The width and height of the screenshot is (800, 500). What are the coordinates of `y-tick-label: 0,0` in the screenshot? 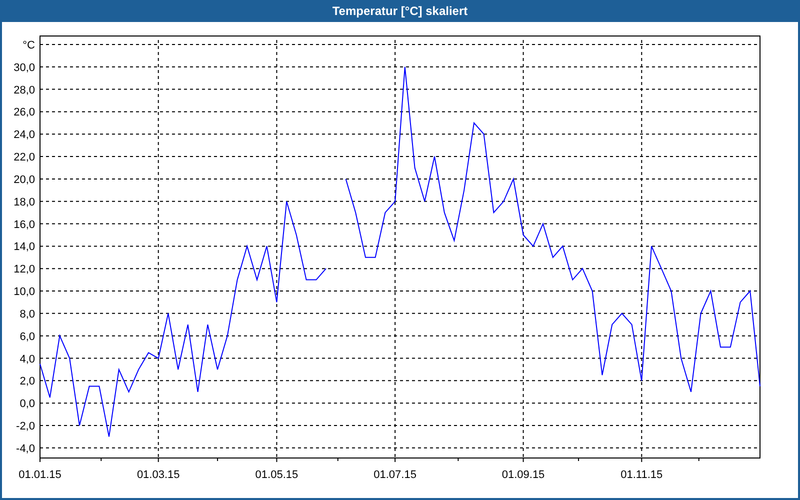 It's located at (27, 404).